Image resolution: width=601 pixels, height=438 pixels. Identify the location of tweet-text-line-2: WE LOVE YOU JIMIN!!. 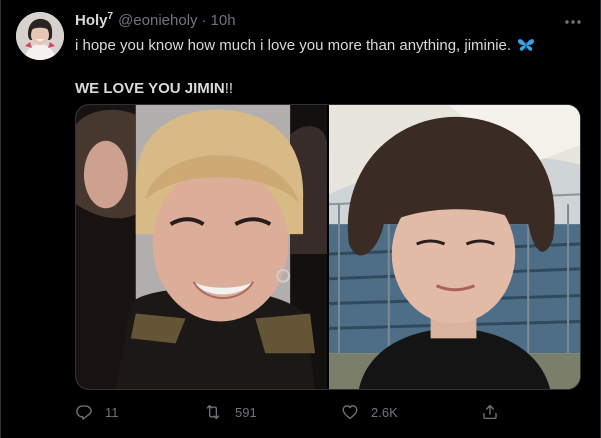
(154, 88).